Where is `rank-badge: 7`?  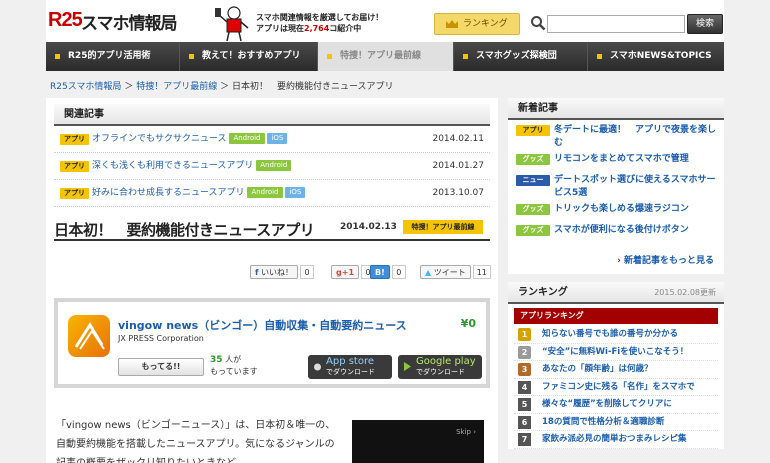
rank-badge: 7 is located at coordinates (524, 439).